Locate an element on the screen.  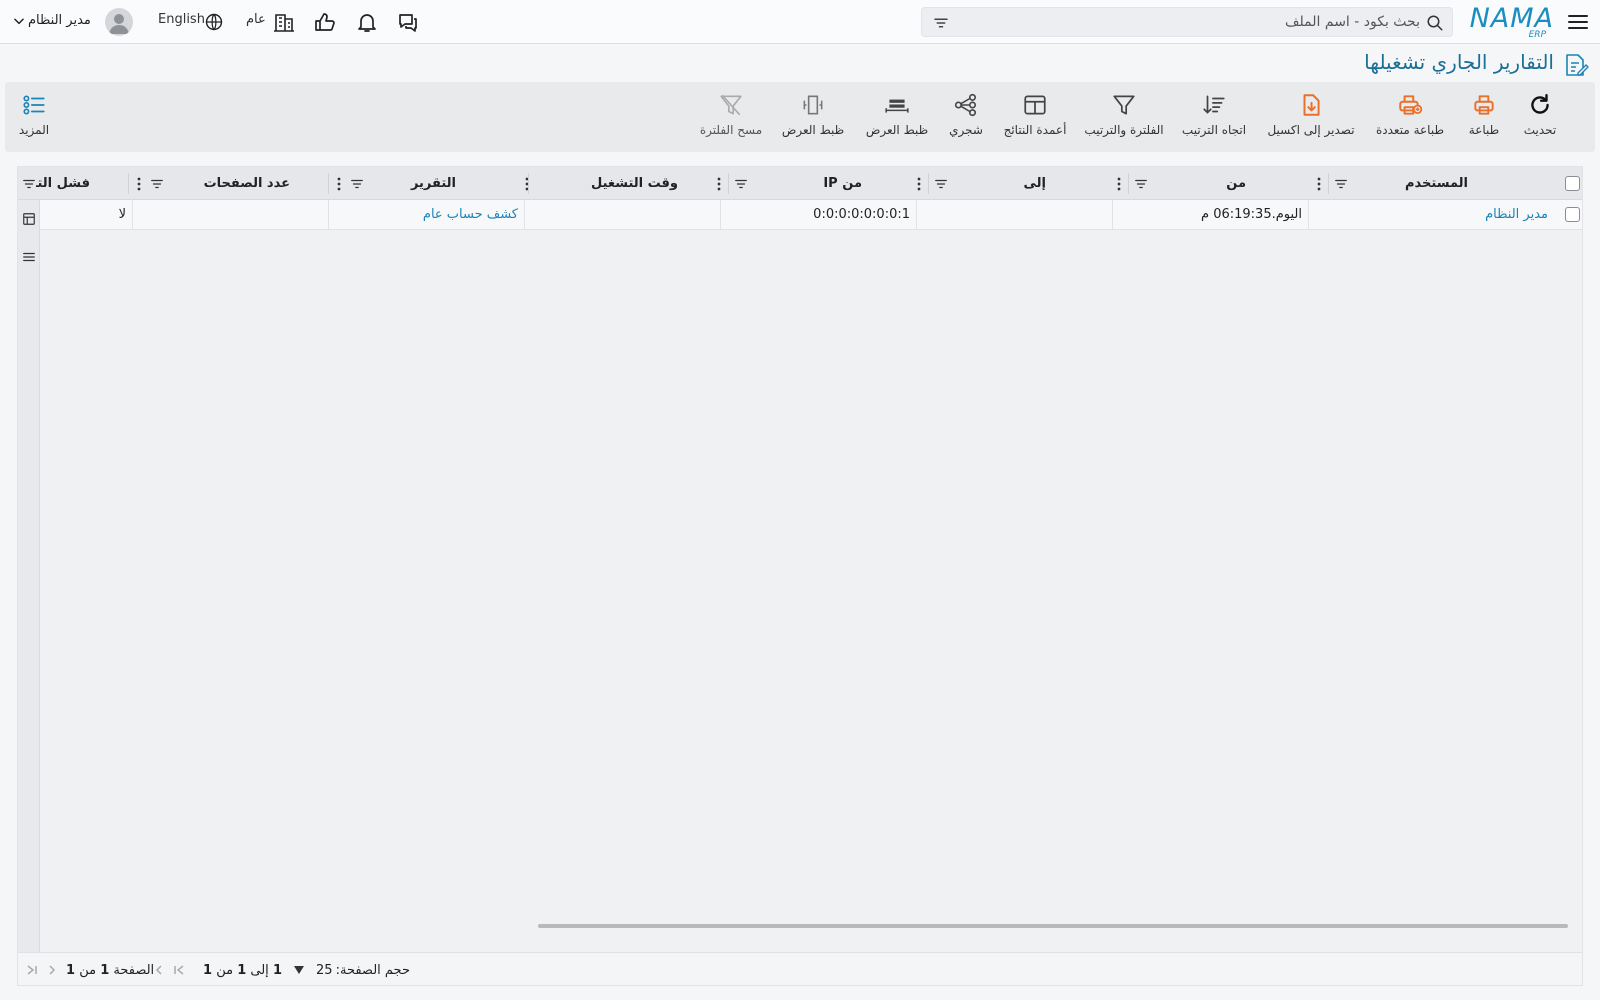
nama-logo: NAMA ERP is located at coordinates (1512, 22).